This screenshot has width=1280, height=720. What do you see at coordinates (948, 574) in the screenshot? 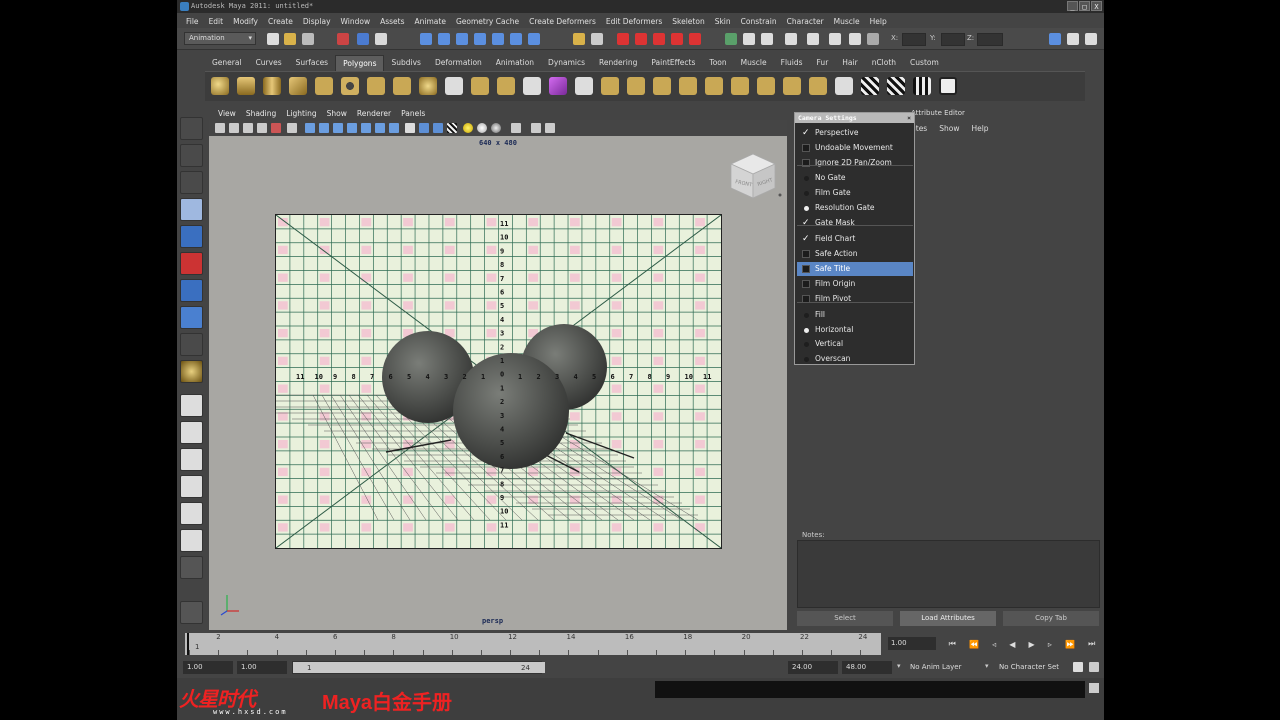
I see `notes-field` at bounding box center [948, 574].